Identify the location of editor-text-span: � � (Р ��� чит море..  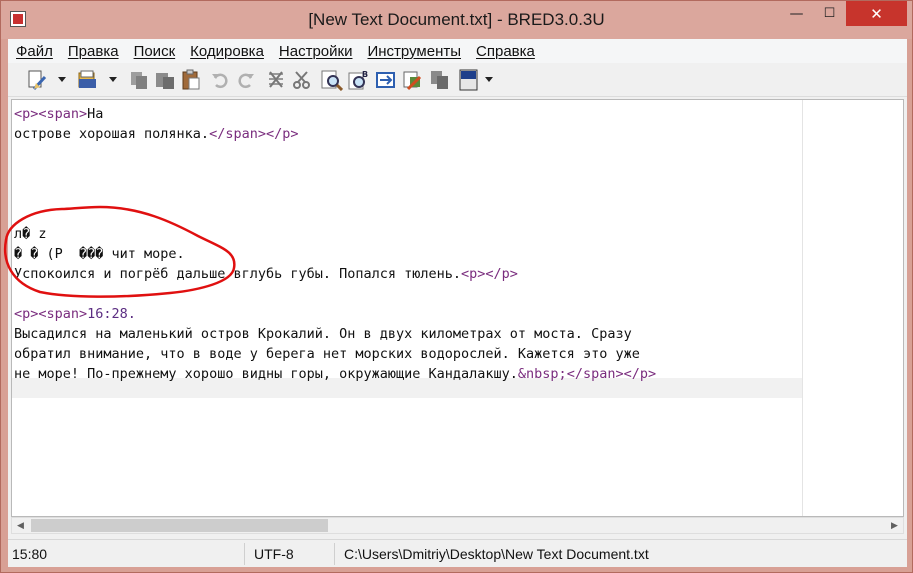
(99, 254).